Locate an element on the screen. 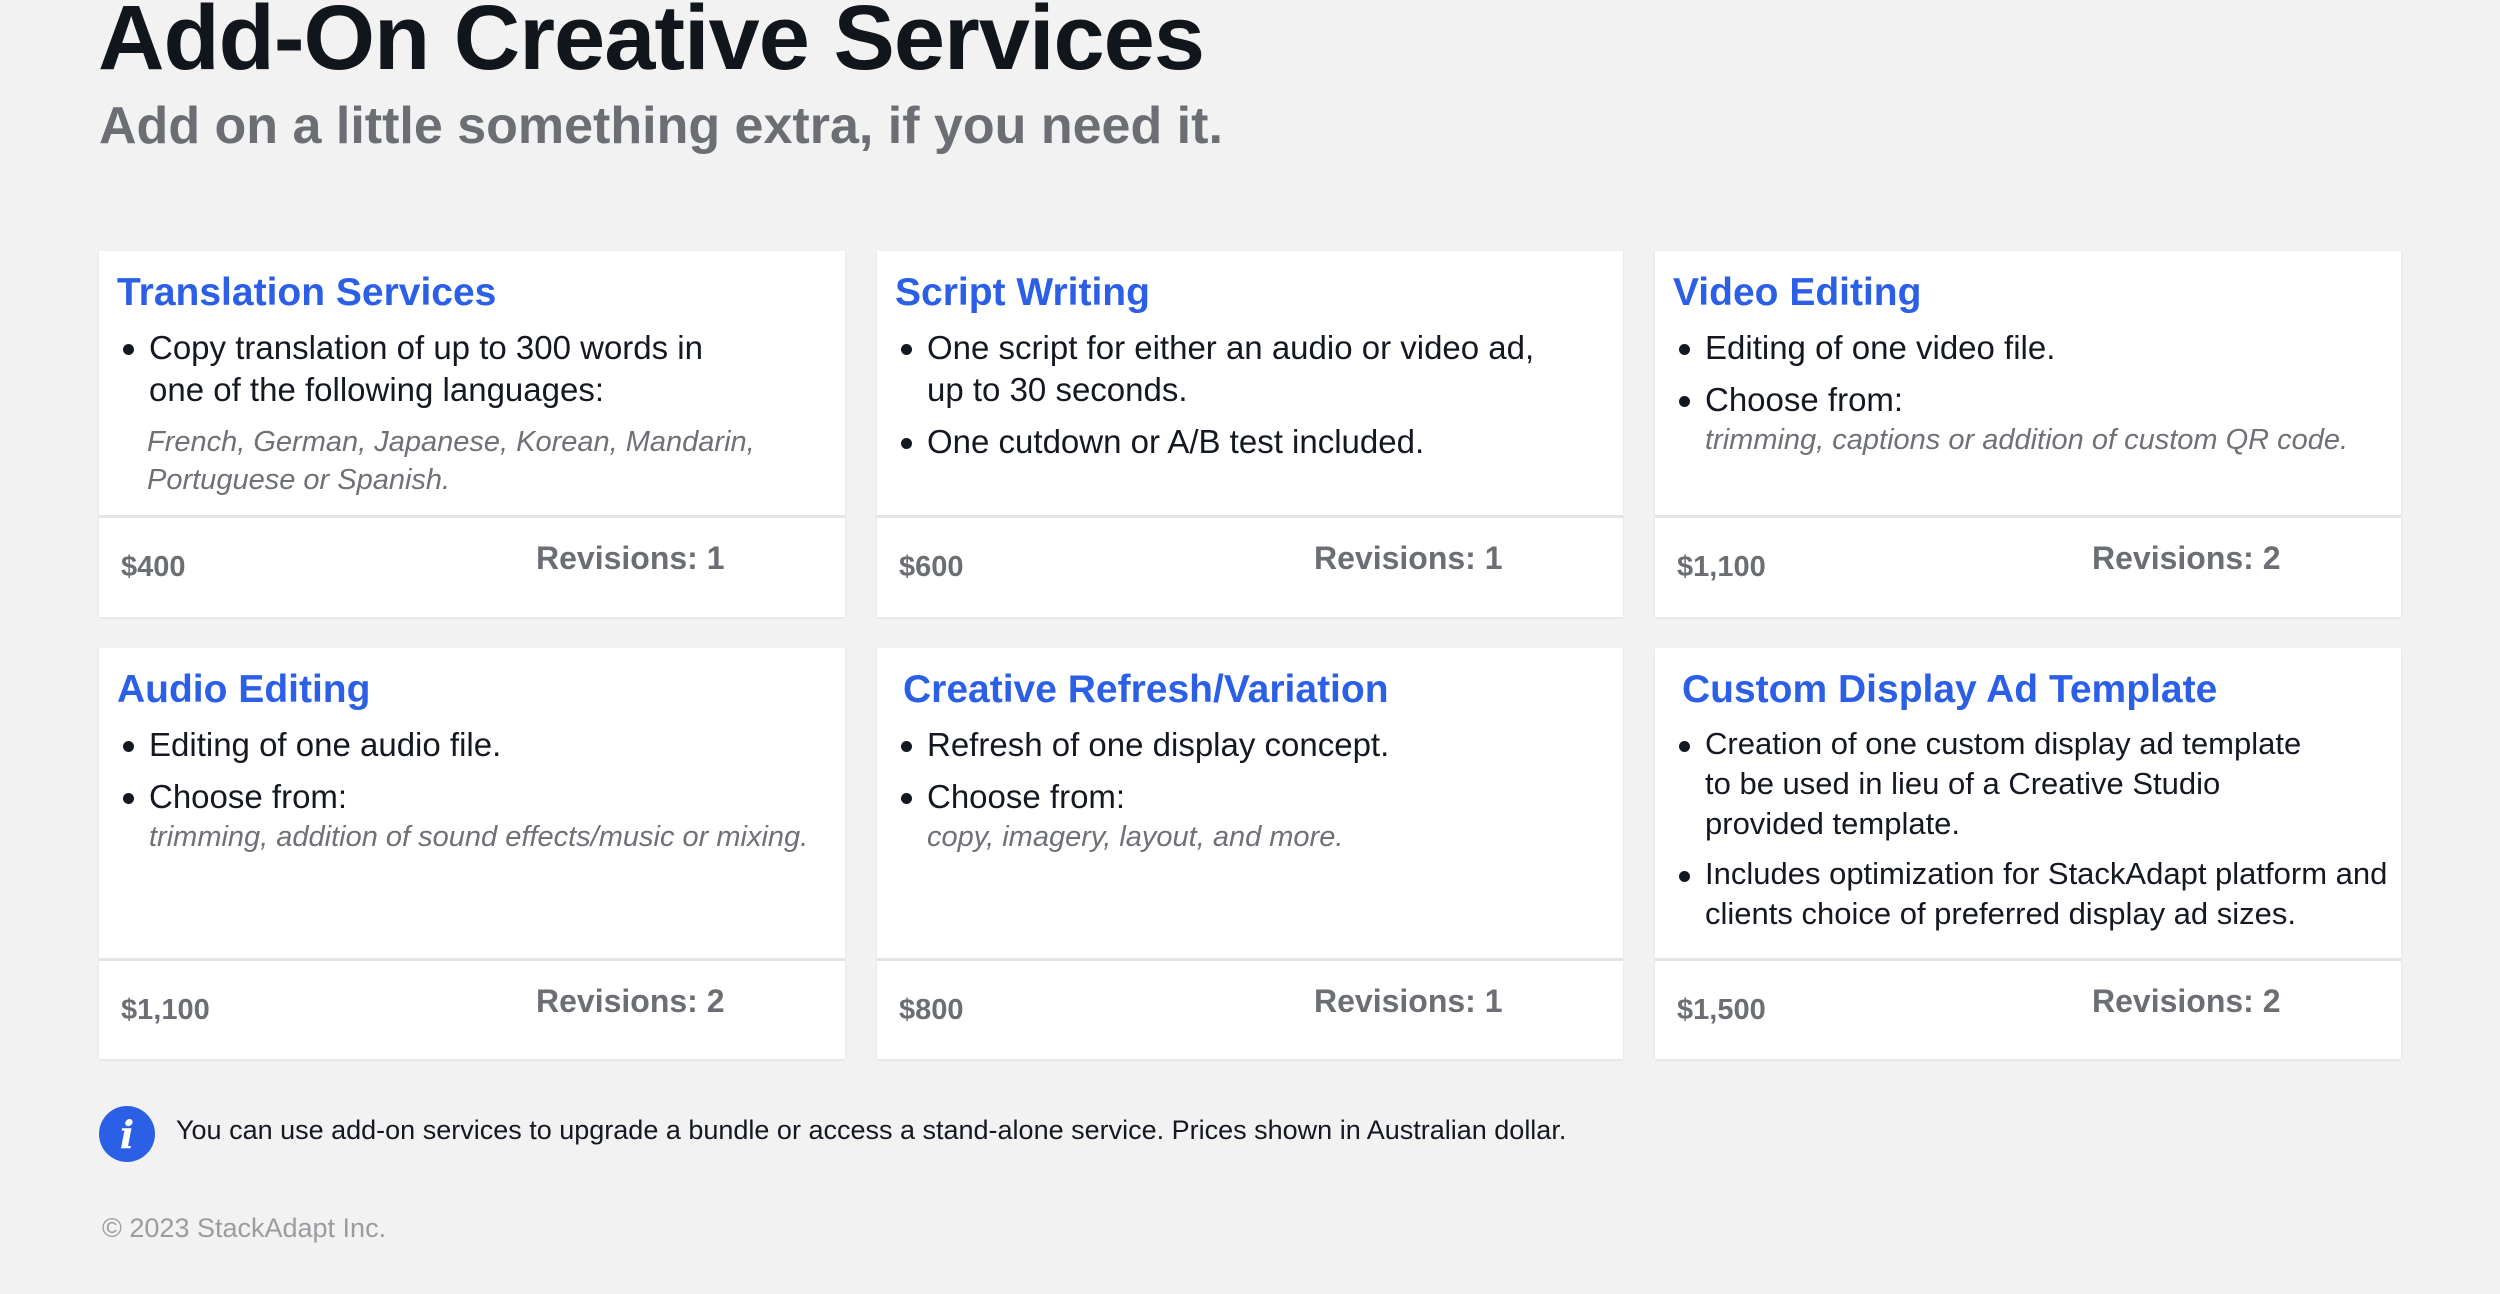  bullet-text: Refresh of one display concept. is located at coordinates (1158, 744).